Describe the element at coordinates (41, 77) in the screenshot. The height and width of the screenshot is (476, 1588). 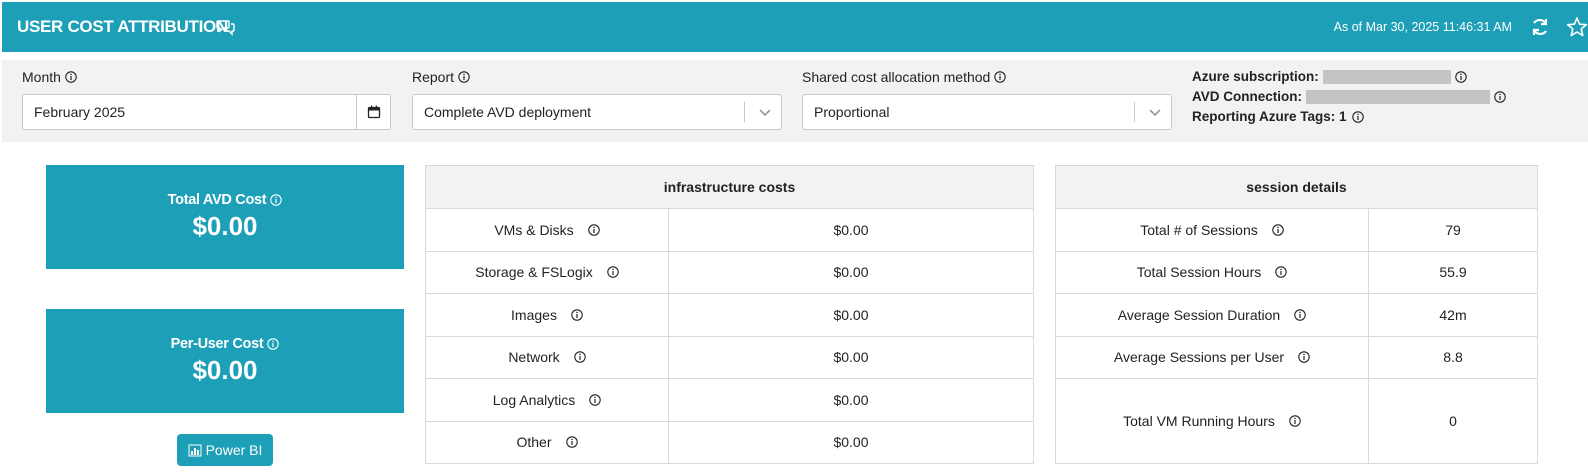
I see `month-label: Month` at that location.